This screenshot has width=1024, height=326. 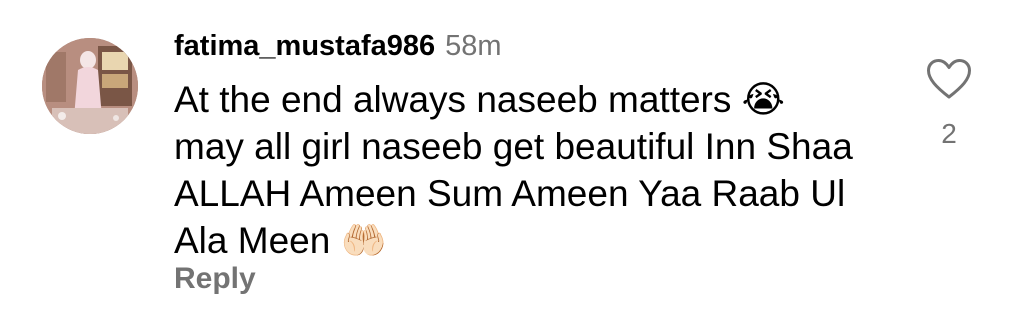 What do you see at coordinates (949, 133) in the screenshot?
I see `like-count: 2` at bounding box center [949, 133].